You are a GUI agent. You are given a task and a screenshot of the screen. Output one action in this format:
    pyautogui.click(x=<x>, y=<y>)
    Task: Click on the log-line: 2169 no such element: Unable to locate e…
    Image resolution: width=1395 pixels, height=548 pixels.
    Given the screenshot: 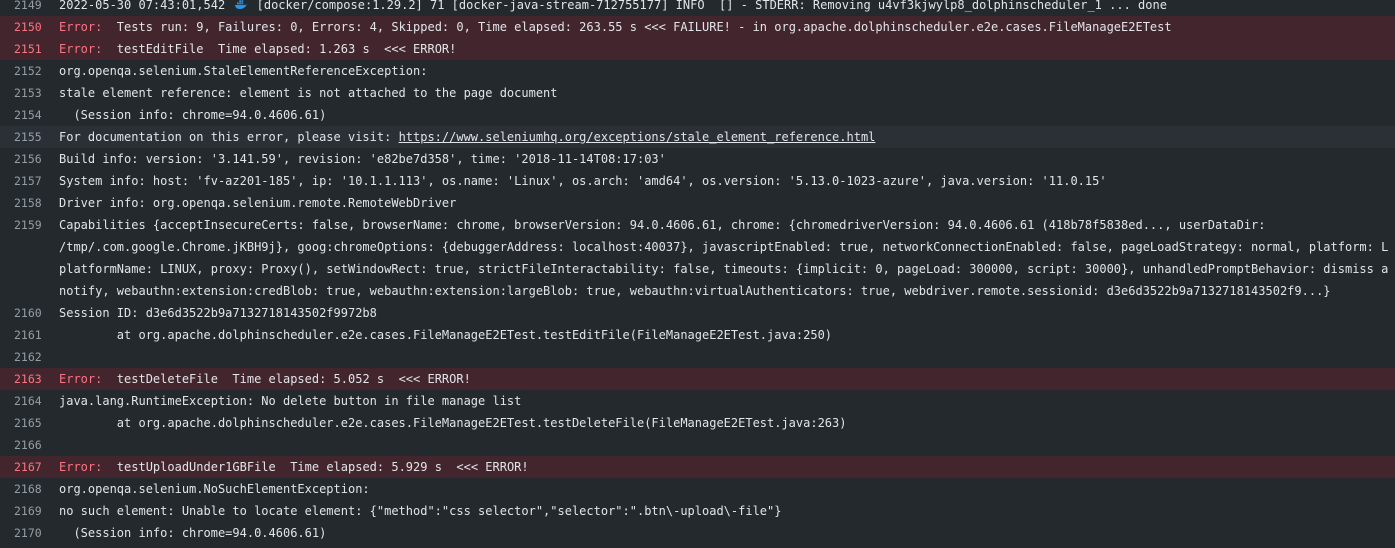 What is the action you would take?
    pyautogui.click(x=697, y=511)
    